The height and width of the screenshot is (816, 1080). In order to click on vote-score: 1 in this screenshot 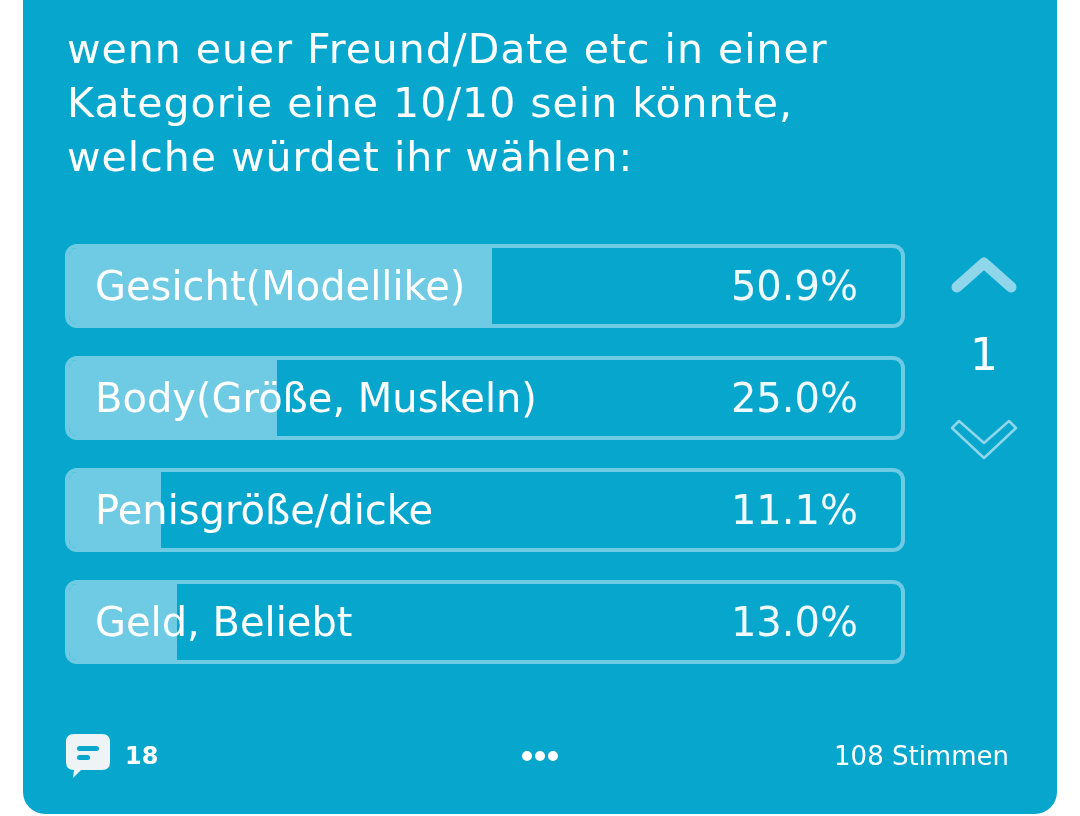, I will do `click(984, 355)`.